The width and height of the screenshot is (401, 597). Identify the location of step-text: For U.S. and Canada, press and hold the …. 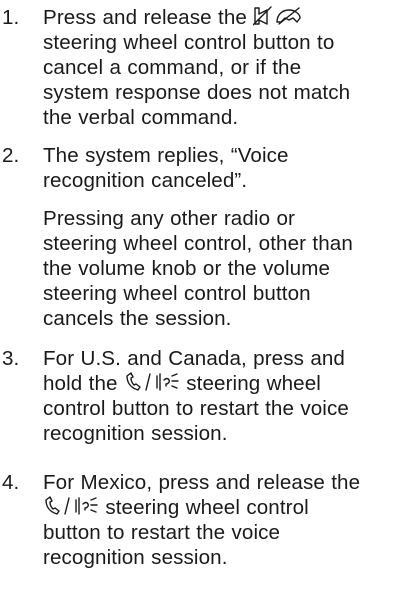
(196, 396).